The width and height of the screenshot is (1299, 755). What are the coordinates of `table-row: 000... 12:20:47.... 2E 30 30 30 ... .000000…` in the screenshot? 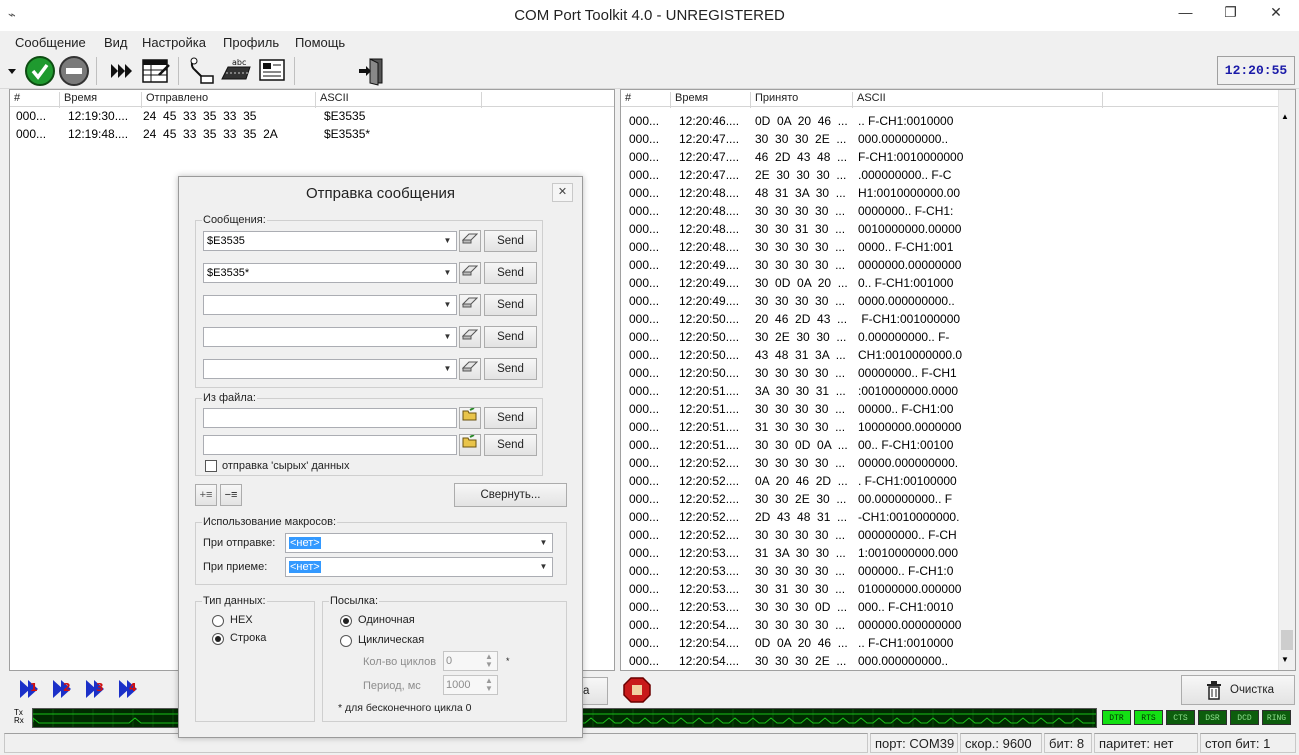 It's located at (950, 175).